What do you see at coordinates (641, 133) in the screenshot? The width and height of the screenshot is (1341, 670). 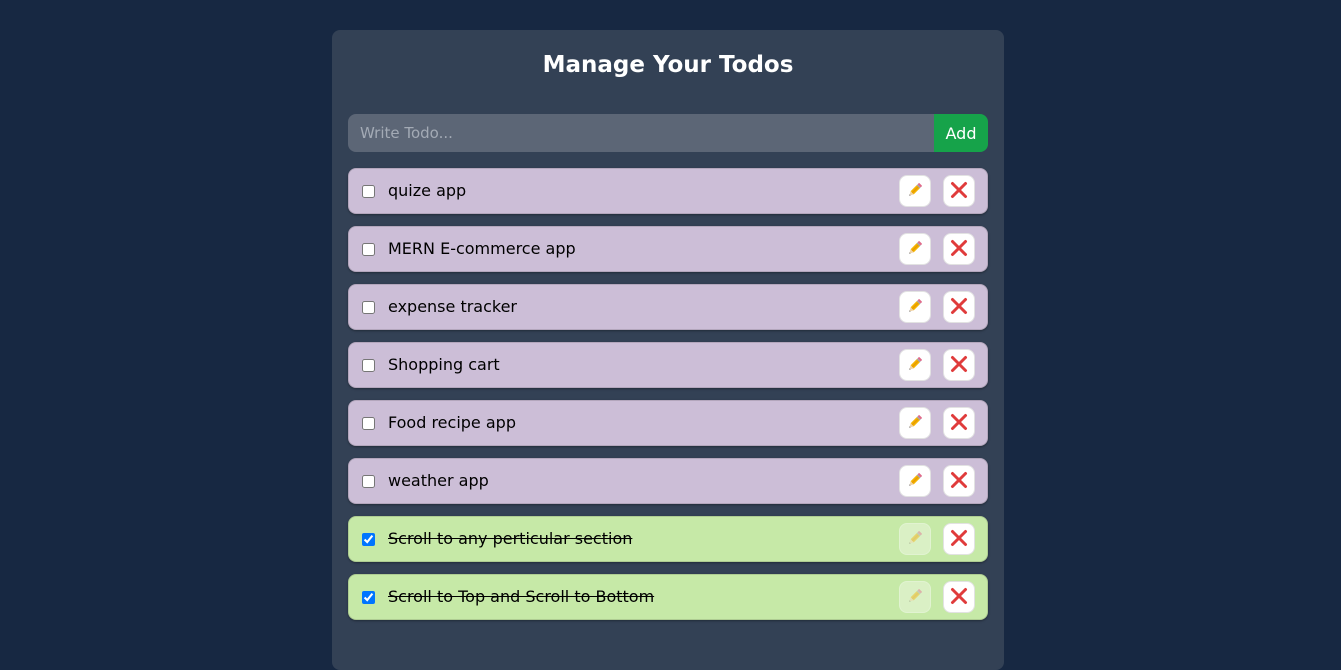 I see `todo-input` at bounding box center [641, 133].